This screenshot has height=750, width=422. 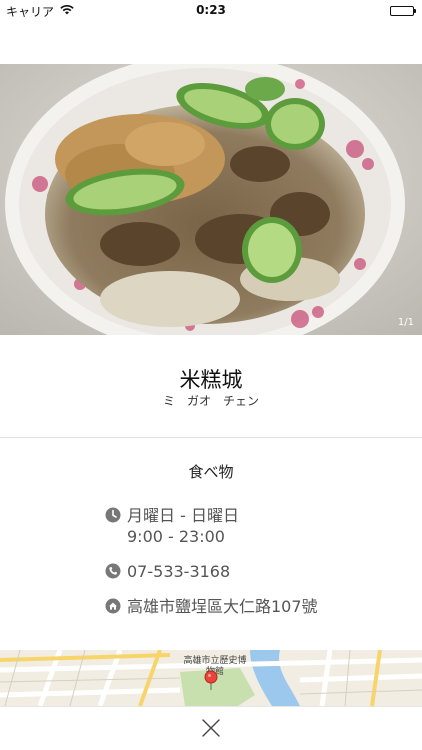 I want to click on divider, so click(x=211, y=437).